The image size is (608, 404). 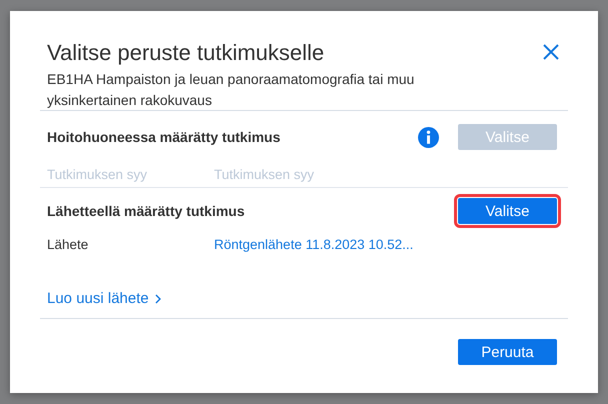 I want to click on section-title: Hoitohuoneessa määrätty tutkimus, so click(x=164, y=137).